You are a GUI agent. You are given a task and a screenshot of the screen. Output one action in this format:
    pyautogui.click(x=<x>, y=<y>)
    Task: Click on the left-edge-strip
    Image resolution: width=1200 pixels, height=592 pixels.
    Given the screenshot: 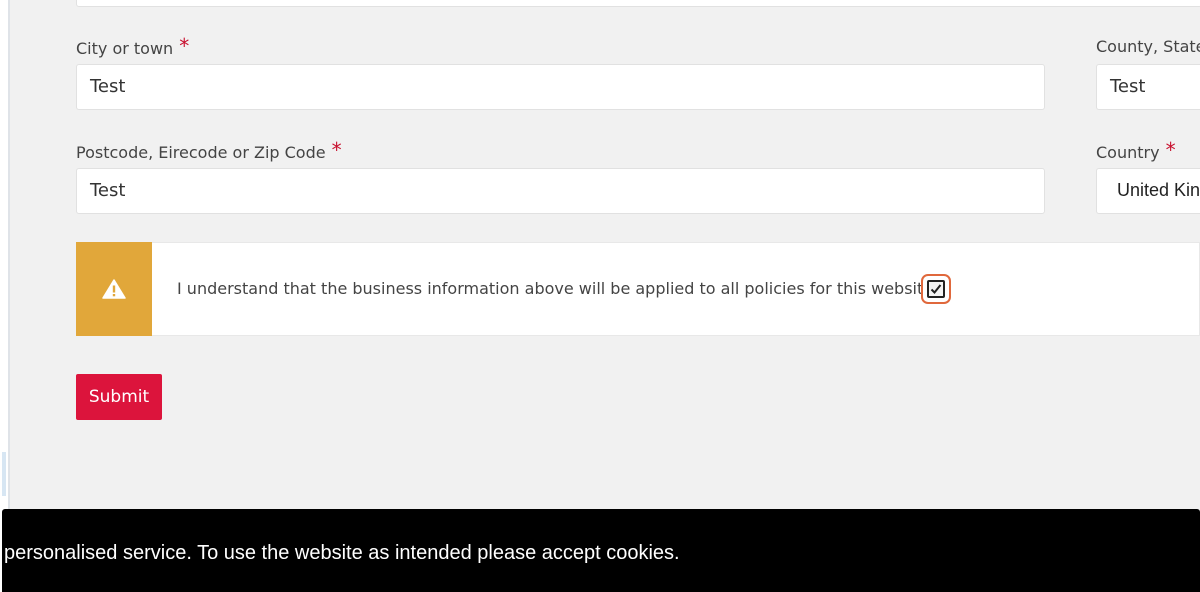 What is the action you would take?
    pyautogui.click(x=5, y=255)
    